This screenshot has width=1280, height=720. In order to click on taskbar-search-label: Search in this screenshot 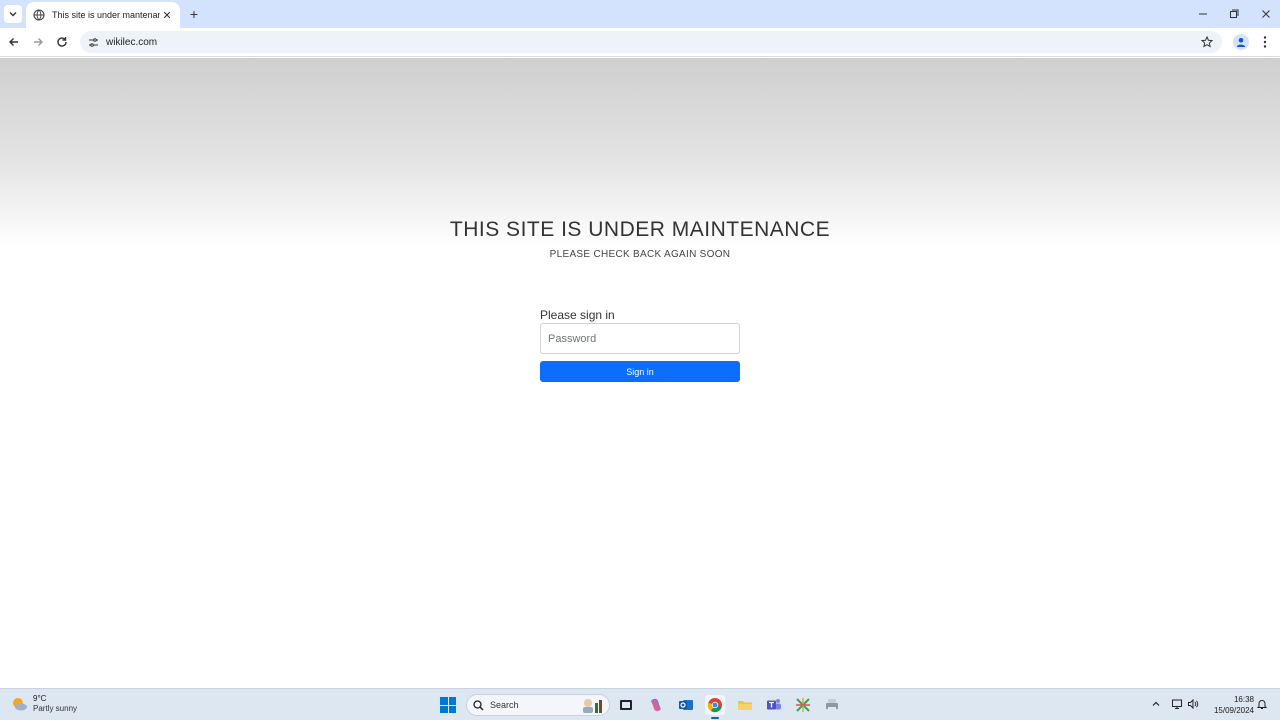, I will do `click(504, 705)`.